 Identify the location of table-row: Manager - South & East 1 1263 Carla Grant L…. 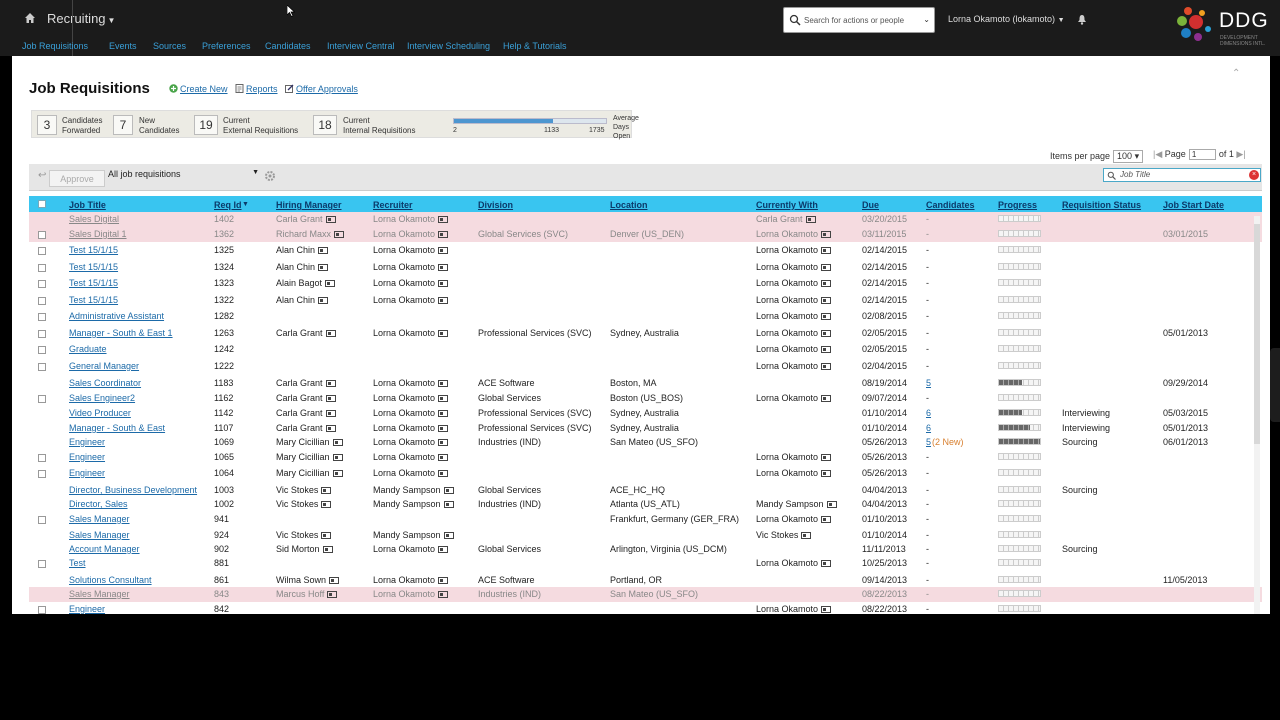
(645, 333).